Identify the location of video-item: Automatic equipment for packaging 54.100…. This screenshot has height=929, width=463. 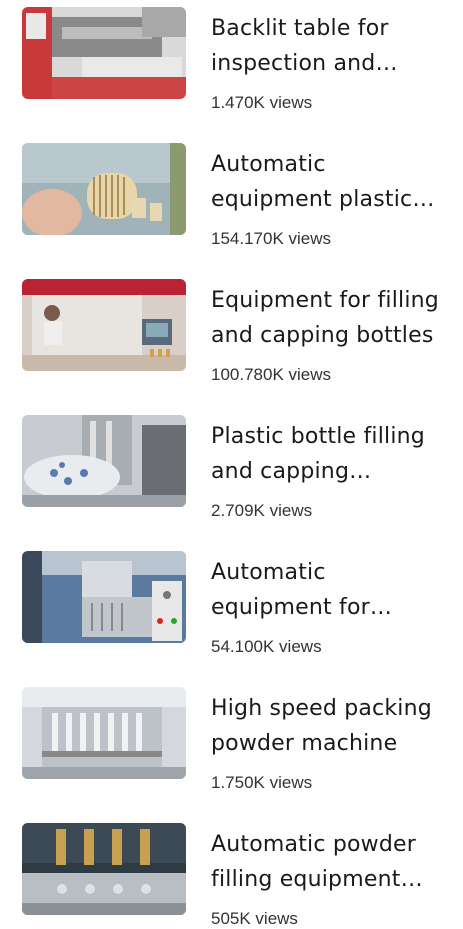
(231, 603).